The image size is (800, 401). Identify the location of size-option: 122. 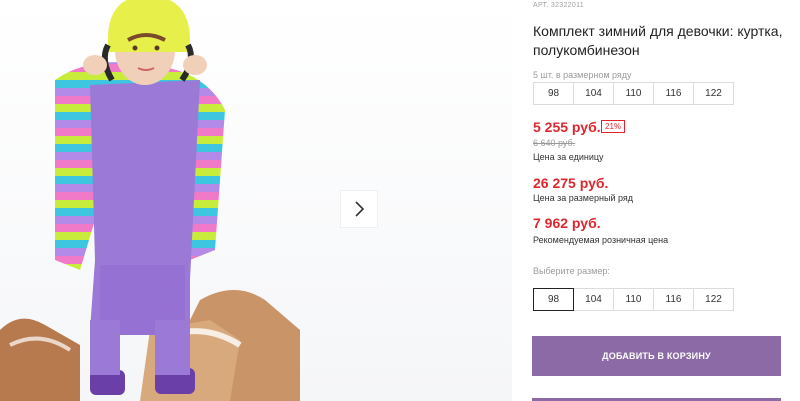
(713, 299).